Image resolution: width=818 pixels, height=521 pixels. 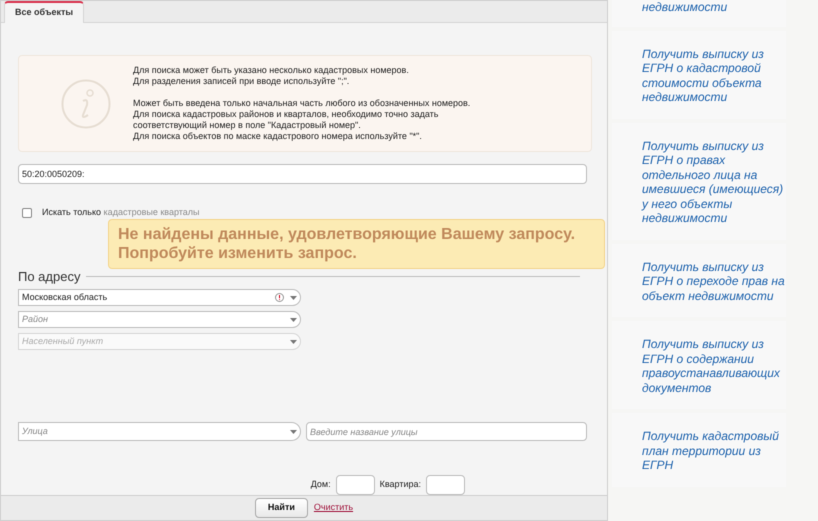 What do you see at coordinates (44, 12) in the screenshot?
I see `tab: Все объекты` at bounding box center [44, 12].